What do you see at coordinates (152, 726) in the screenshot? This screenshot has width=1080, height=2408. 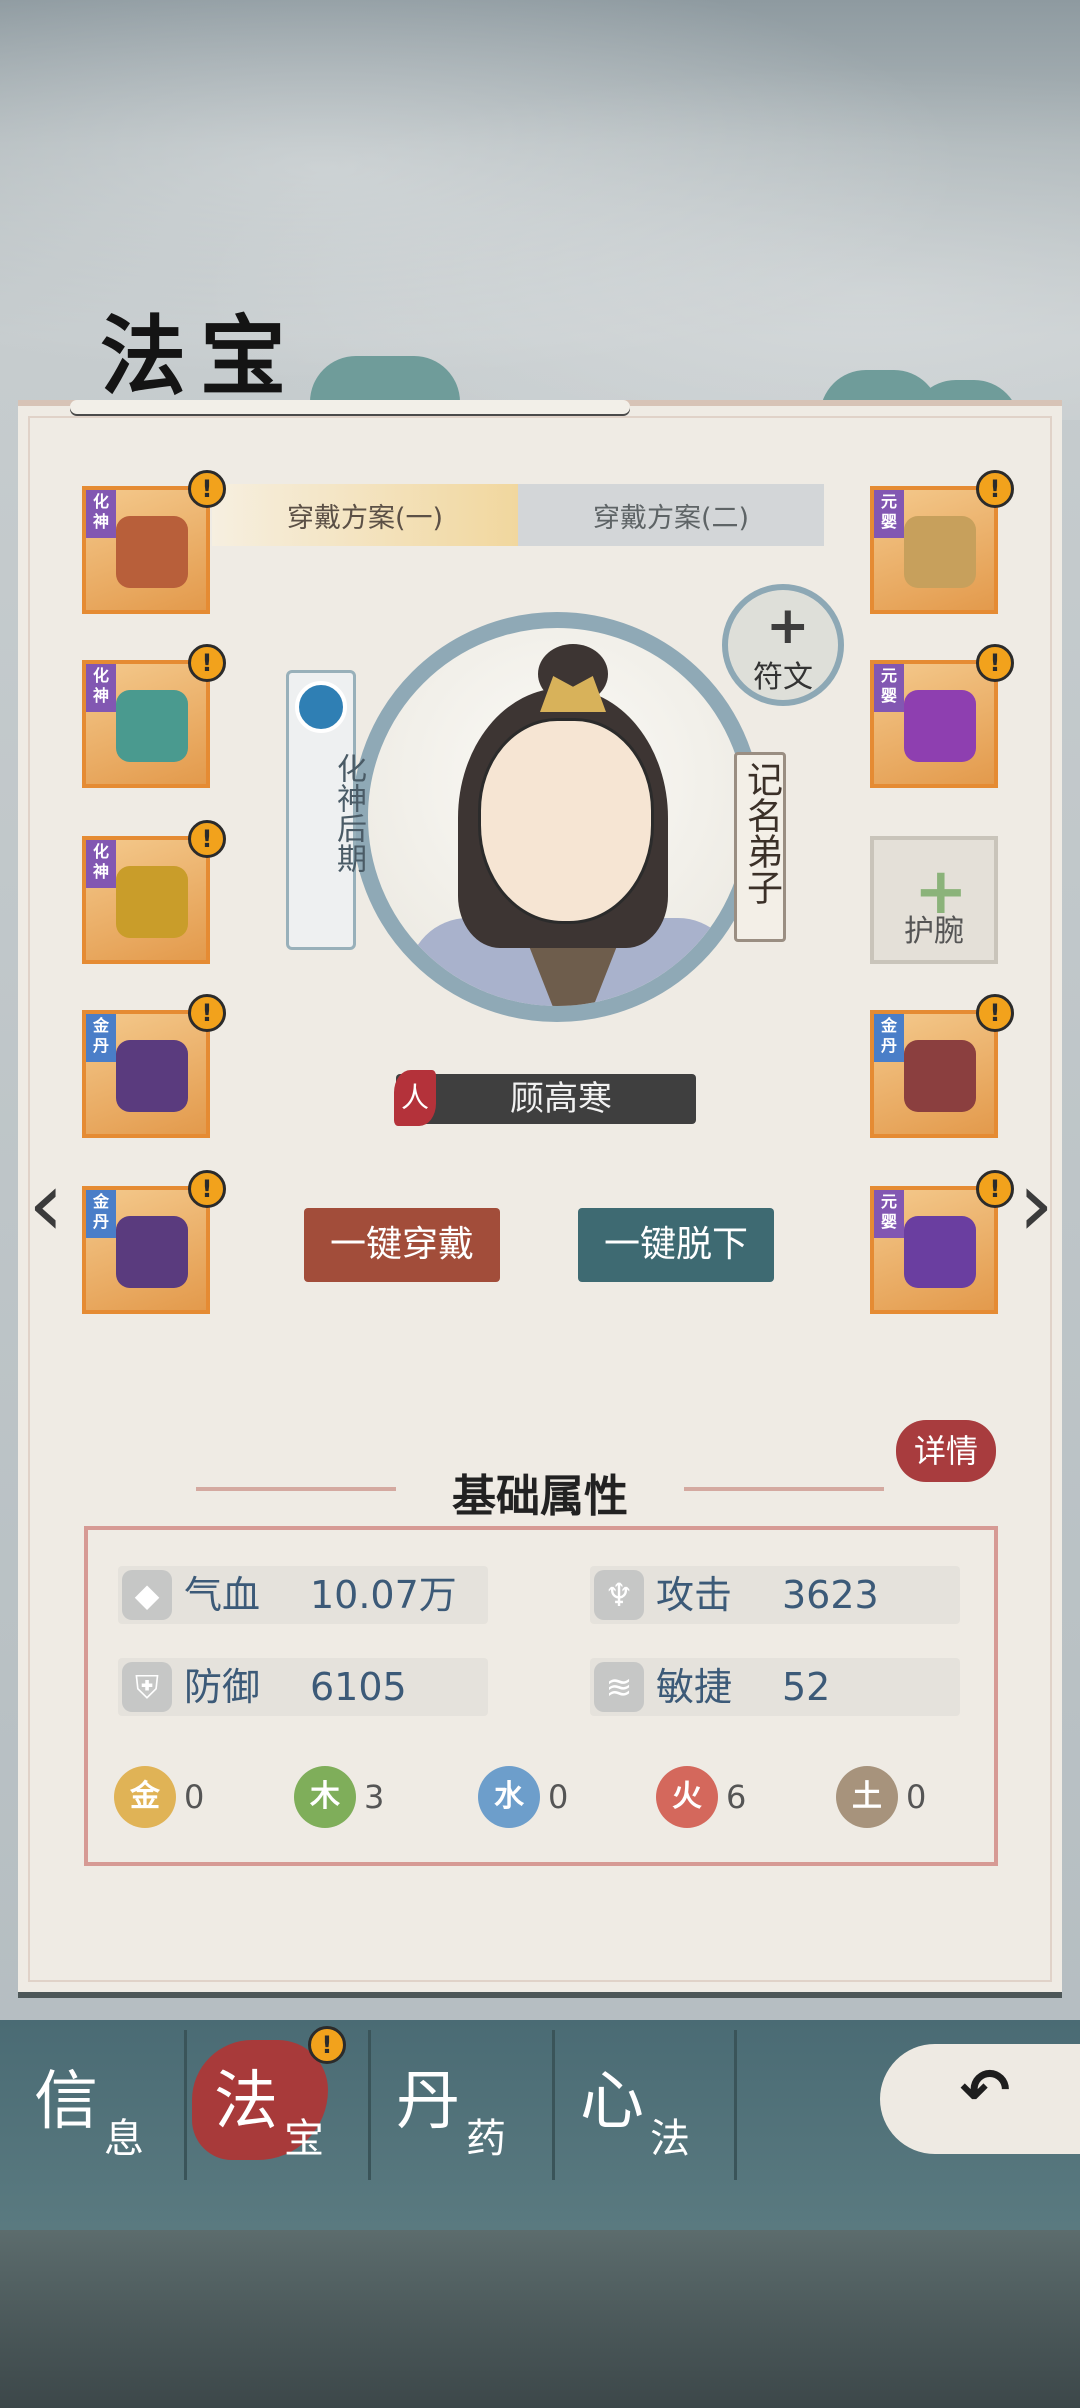 I see `cauldron-icon` at bounding box center [152, 726].